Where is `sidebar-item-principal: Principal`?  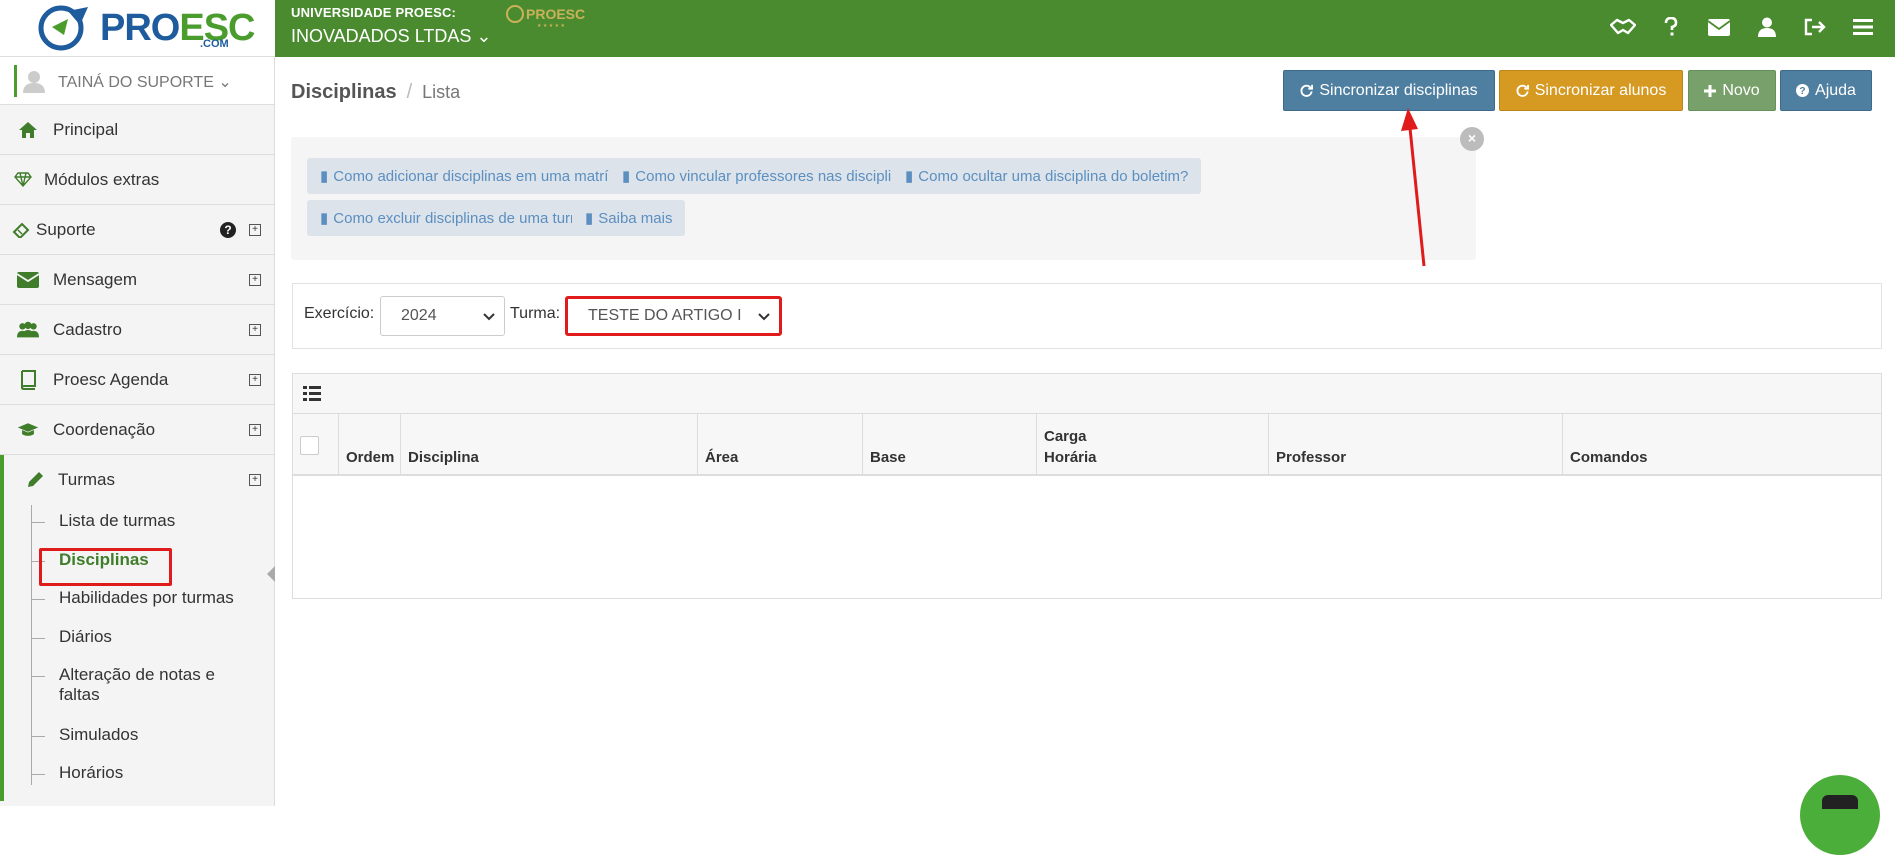 sidebar-item-principal: Principal is located at coordinates (137, 130).